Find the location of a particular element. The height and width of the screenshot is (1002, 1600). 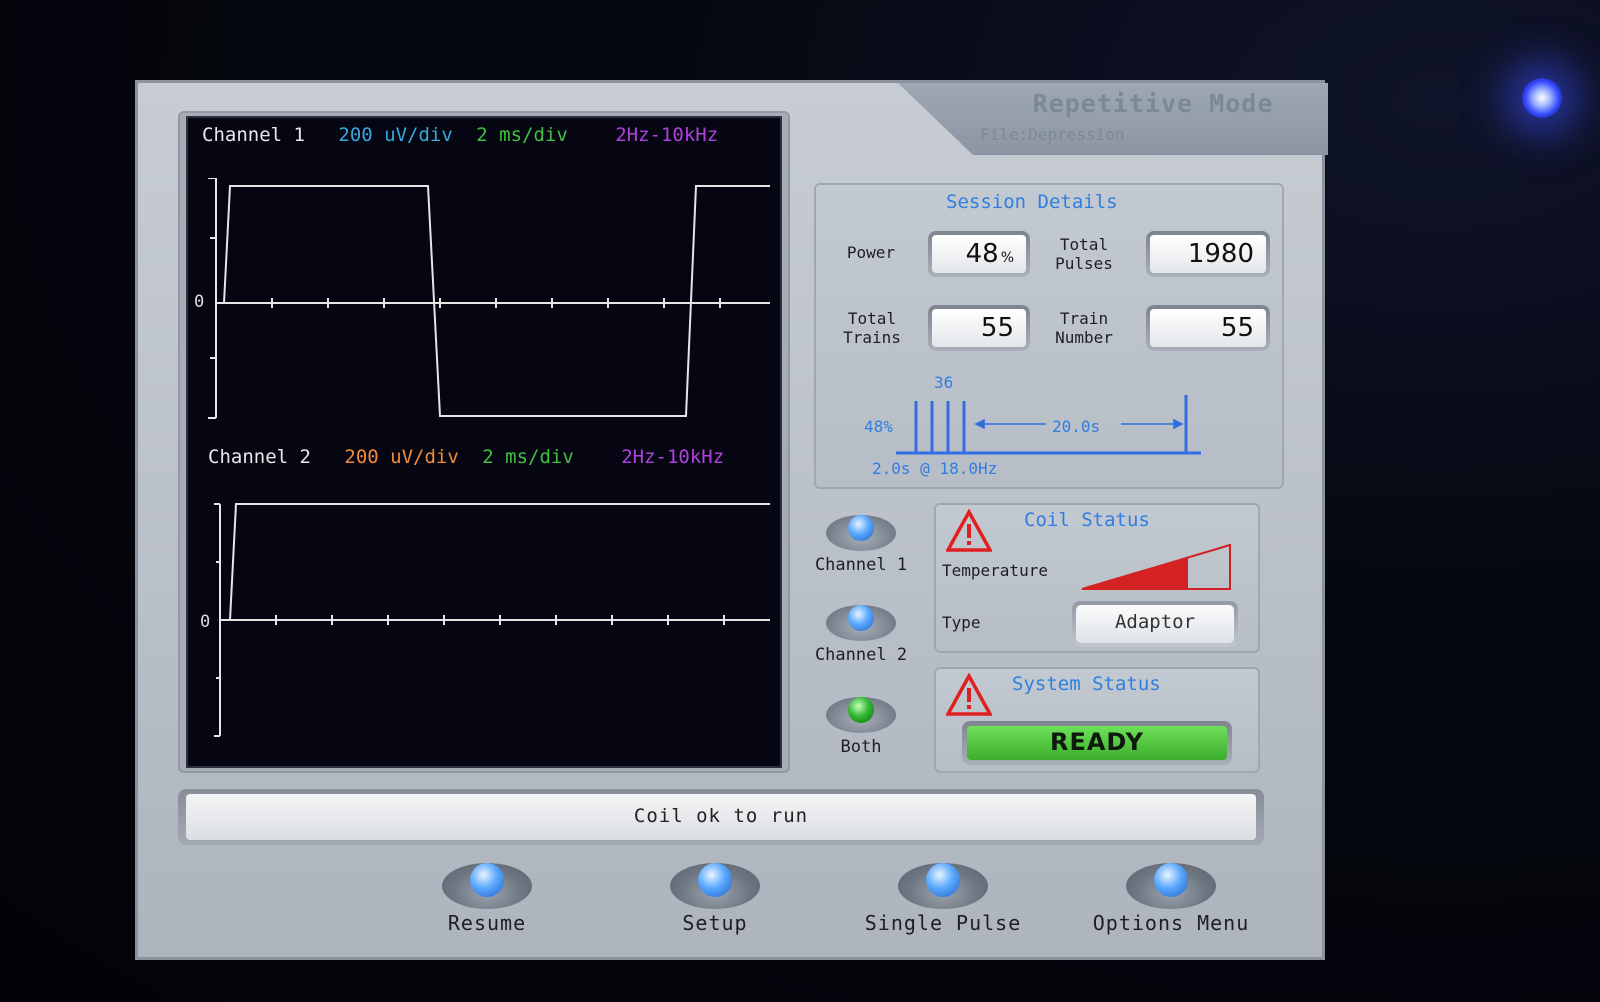

channel2-time-scale: 2 ms/div is located at coordinates (528, 457).